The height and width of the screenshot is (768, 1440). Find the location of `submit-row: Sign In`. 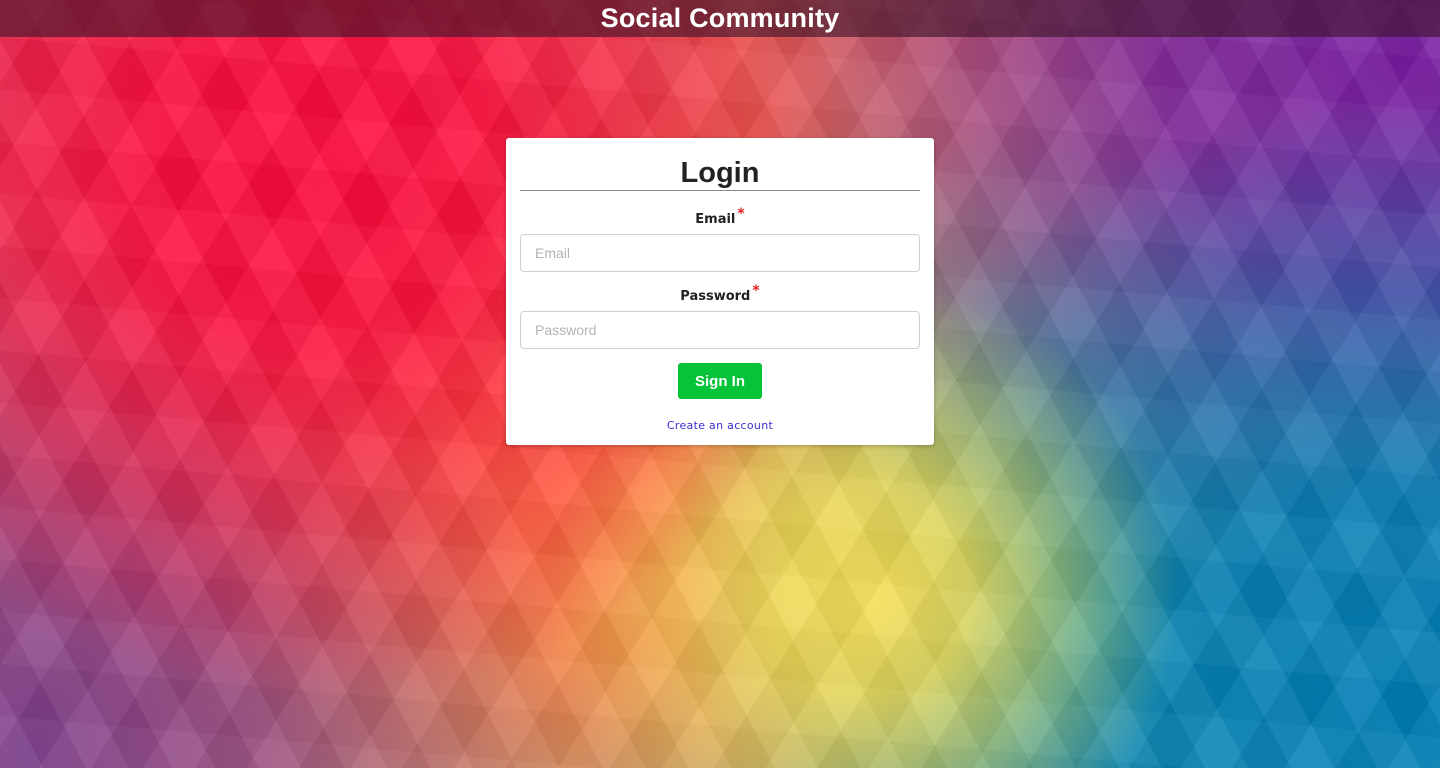

submit-row: Sign In is located at coordinates (720, 381).